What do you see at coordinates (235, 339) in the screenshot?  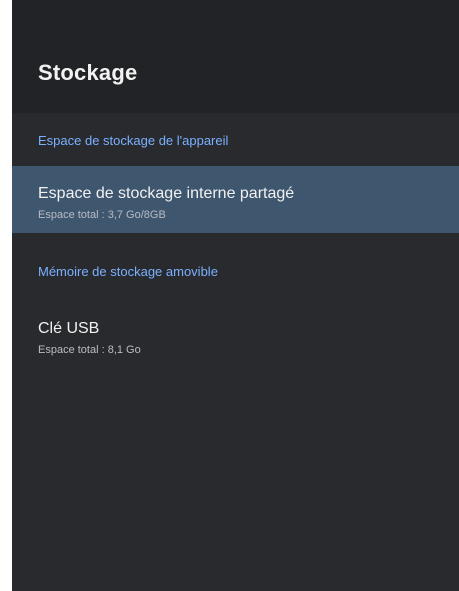 I see `list-item-usb-key: Clé USB Espace total : 8,1 Go` at bounding box center [235, 339].